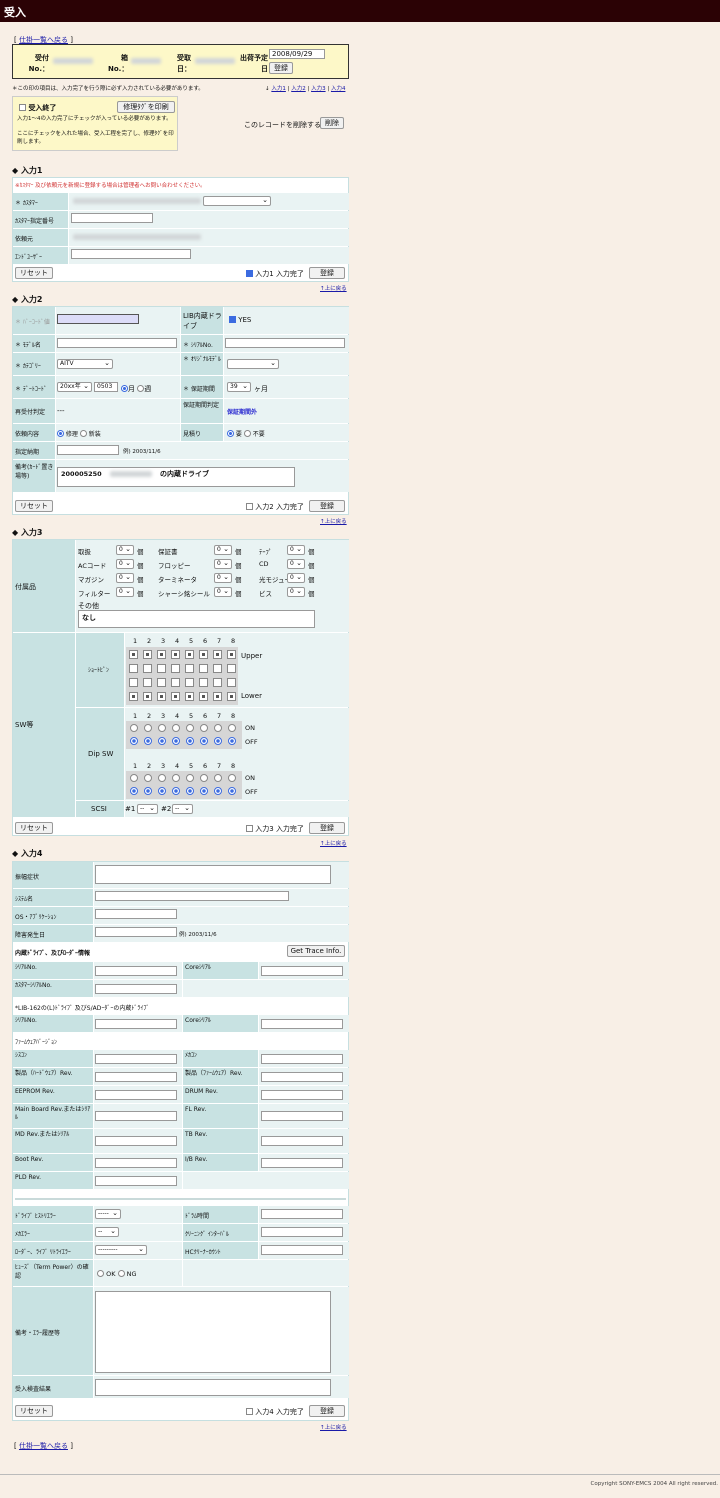  I want to click on scsi1-select: --, so click(147, 809).